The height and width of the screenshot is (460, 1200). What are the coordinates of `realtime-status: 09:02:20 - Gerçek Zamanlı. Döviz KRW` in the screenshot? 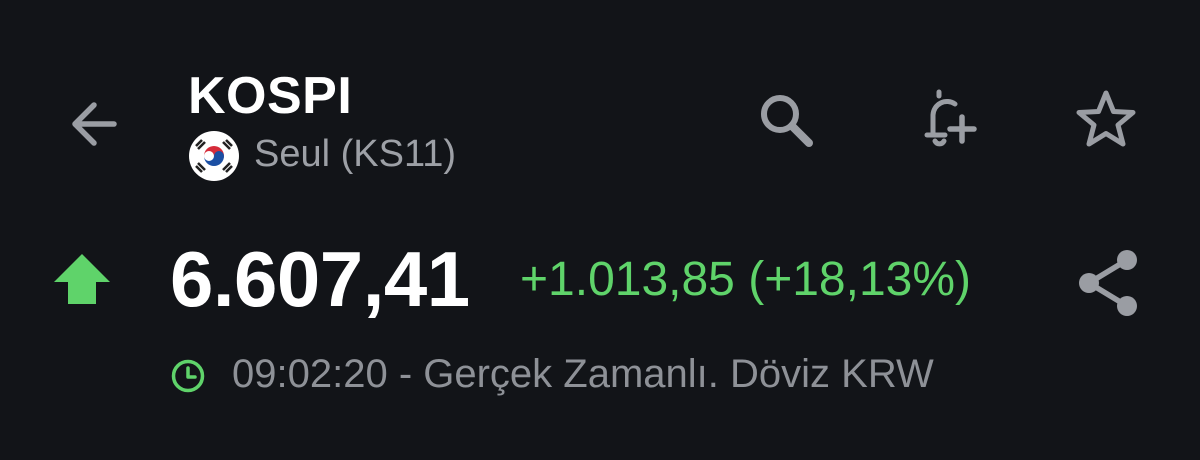 It's located at (583, 374).